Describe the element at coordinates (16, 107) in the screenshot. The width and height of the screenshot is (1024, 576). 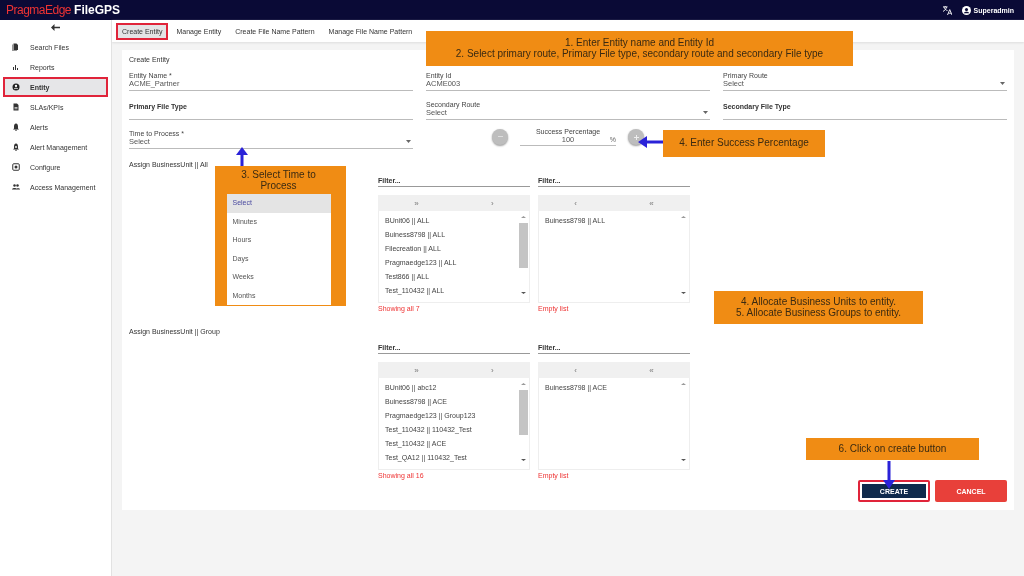
I see `document-icon` at that location.